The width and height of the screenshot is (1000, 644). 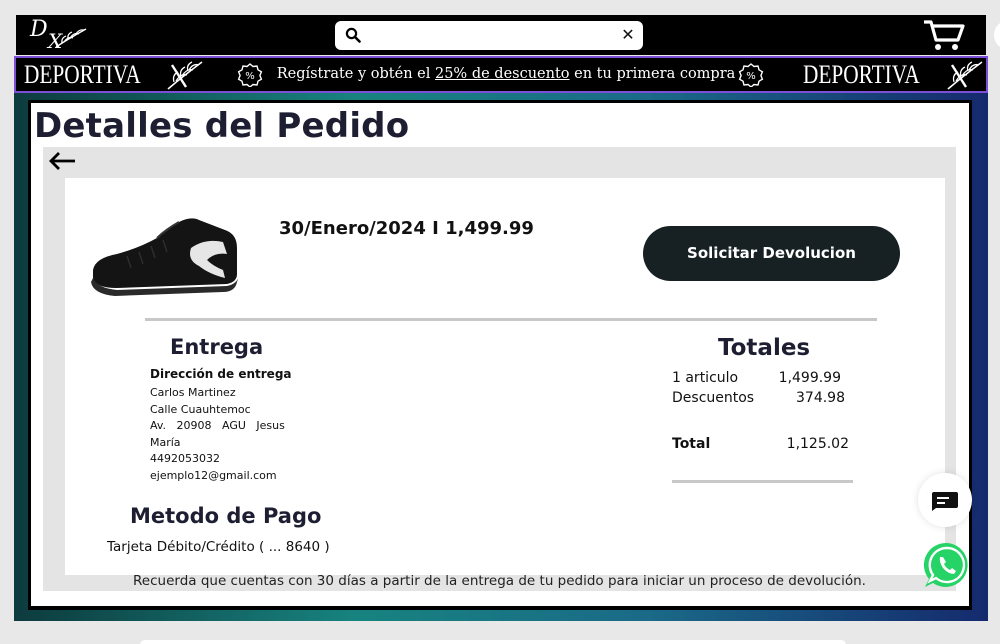 What do you see at coordinates (63, 161) in the screenshot?
I see `back-arrow-icon` at bounding box center [63, 161].